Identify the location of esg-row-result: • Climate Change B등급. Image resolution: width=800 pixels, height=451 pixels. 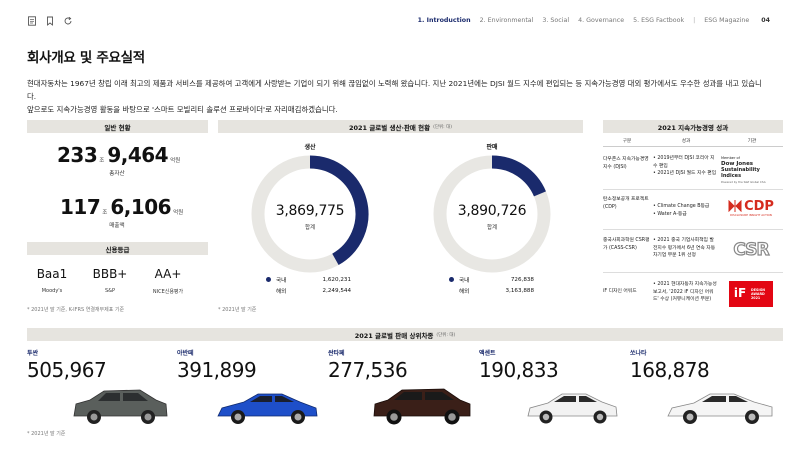
(681, 206).